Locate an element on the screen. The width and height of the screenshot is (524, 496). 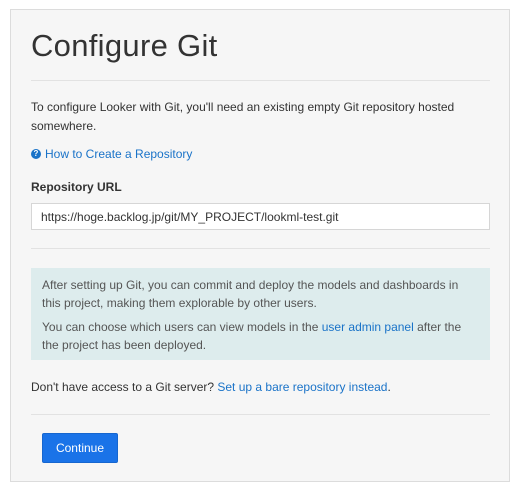
repository-url-input is located at coordinates (260, 216).